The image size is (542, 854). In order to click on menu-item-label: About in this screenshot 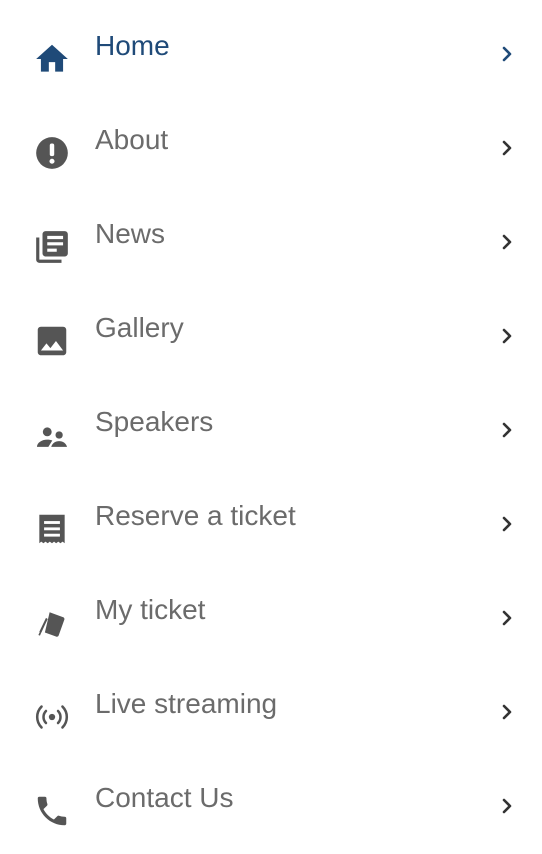, I will do `click(132, 139)`.